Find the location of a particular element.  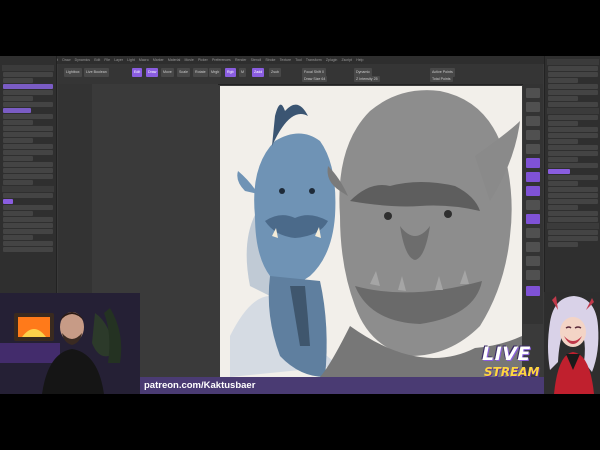

floor-button is located at coordinates (533, 177).